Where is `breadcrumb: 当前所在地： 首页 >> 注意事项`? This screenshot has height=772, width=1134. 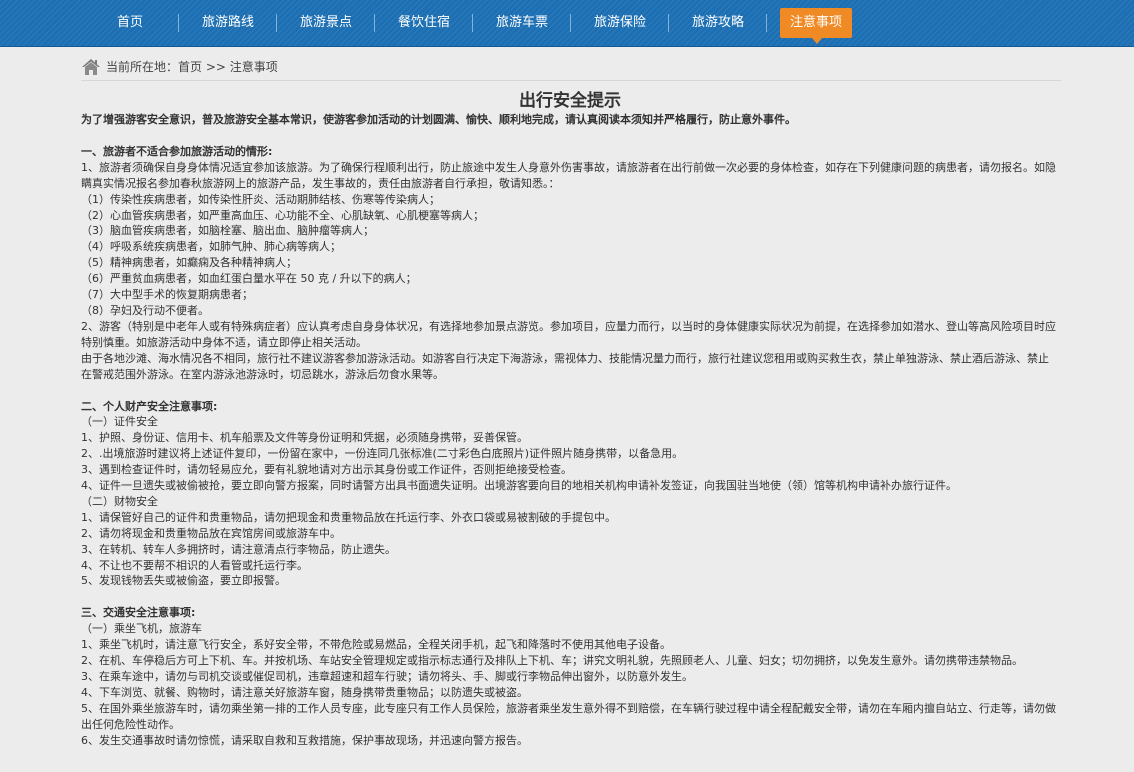
breadcrumb: 当前所在地： 首页 >> 注意事项 is located at coordinates (571, 67).